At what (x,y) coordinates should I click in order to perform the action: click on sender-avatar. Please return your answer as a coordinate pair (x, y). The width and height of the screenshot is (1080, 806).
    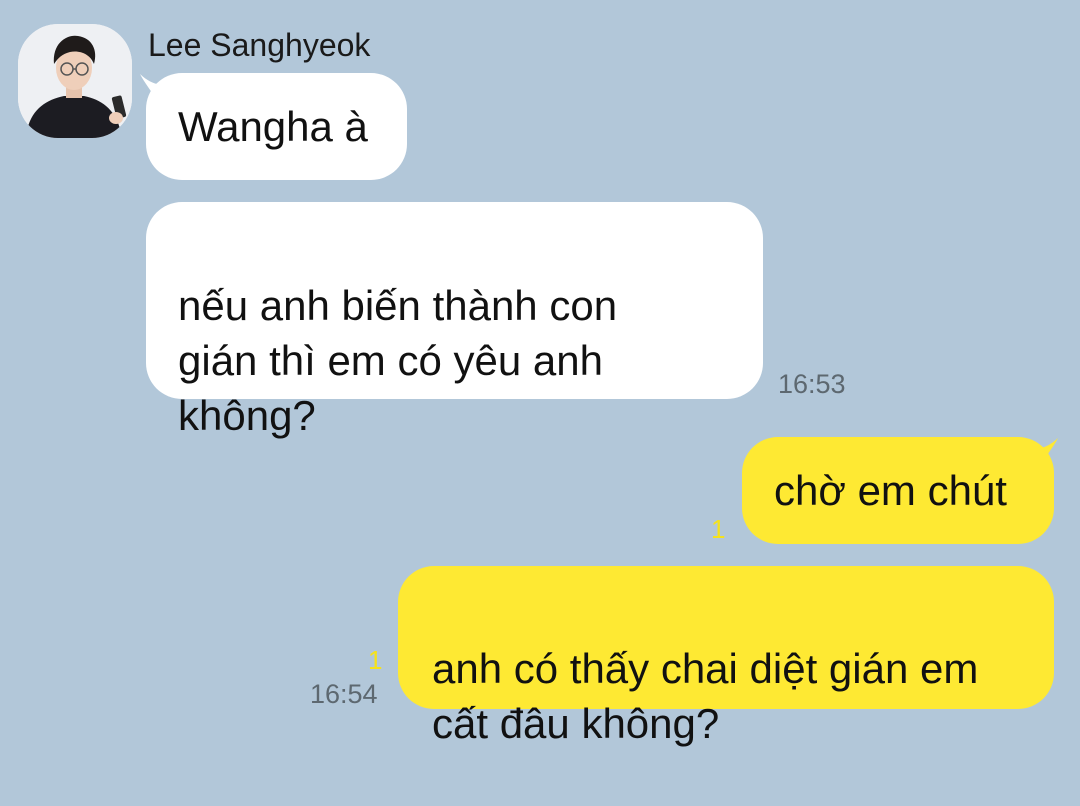
    Looking at the image, I should click on (75, 81).